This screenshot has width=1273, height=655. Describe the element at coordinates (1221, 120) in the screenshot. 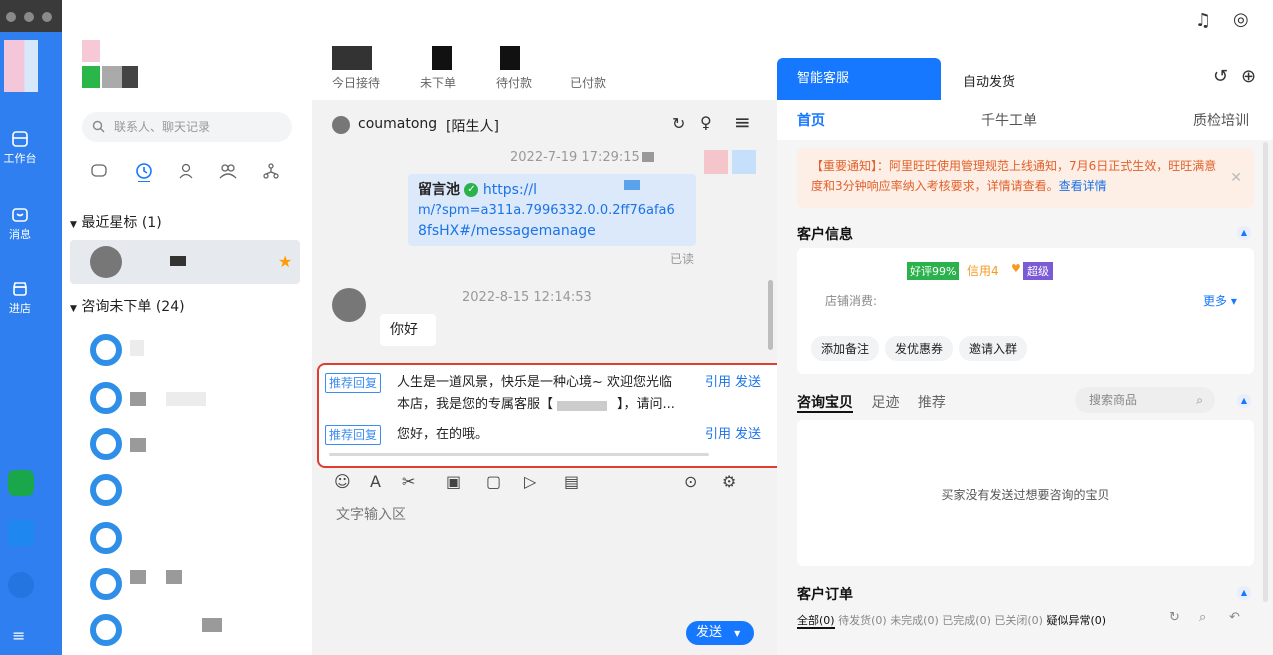

I see `subtab-qa-training: 质检培训` at that location.